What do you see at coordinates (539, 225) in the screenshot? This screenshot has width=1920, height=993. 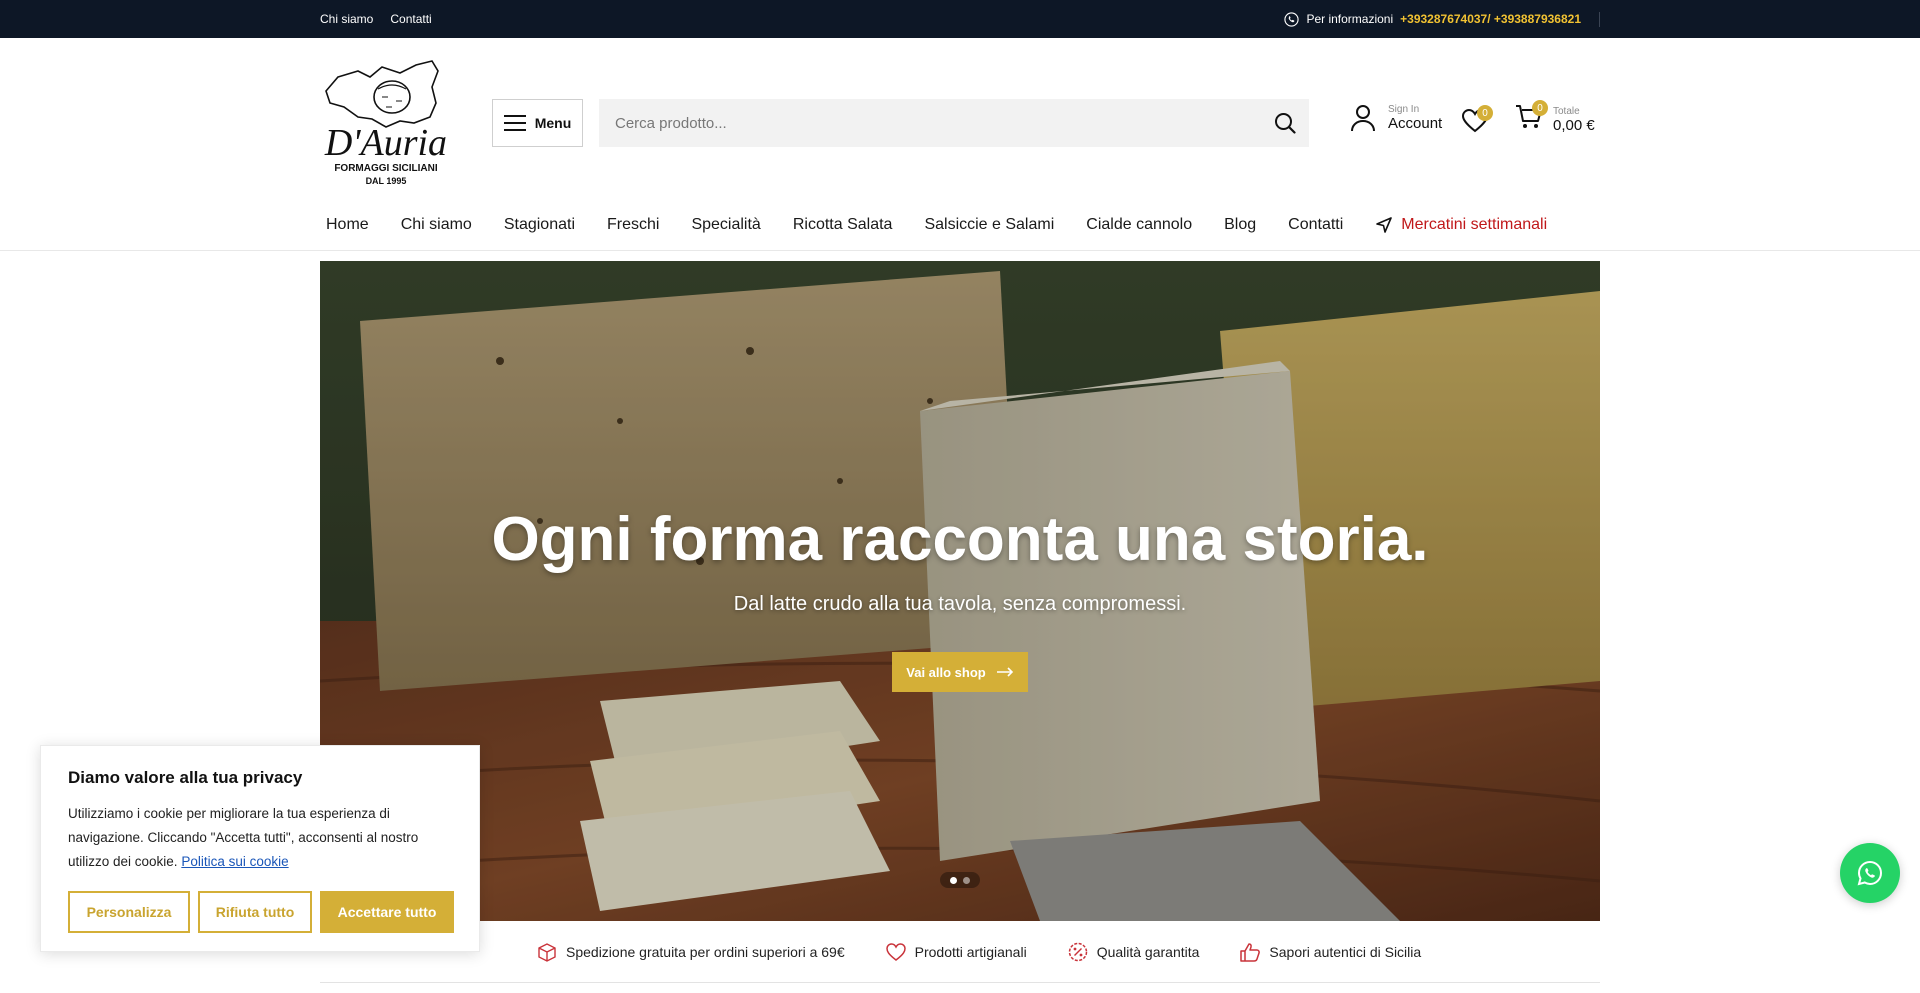 I see `nav-item-stagionati: Stagionati` at bounding box center [539, 225].